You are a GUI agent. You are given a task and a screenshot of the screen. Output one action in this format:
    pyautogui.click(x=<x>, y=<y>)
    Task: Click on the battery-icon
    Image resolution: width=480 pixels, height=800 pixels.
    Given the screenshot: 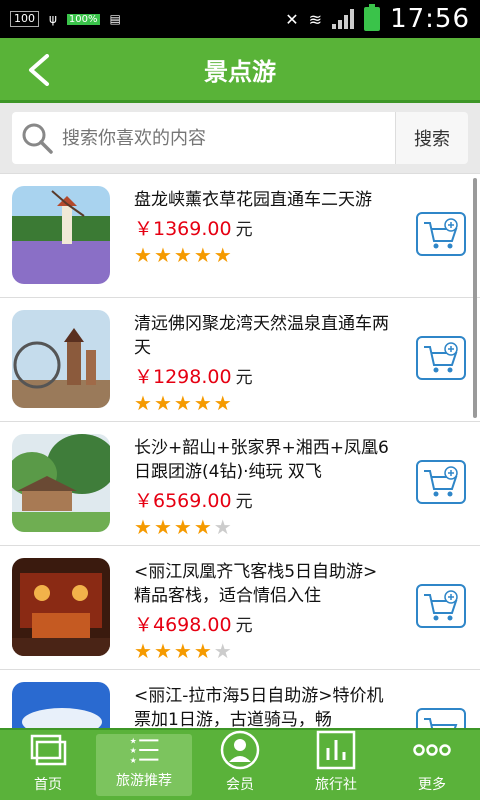 What is the action you would take?
    pyautogui.click(x=372, y=17)
    